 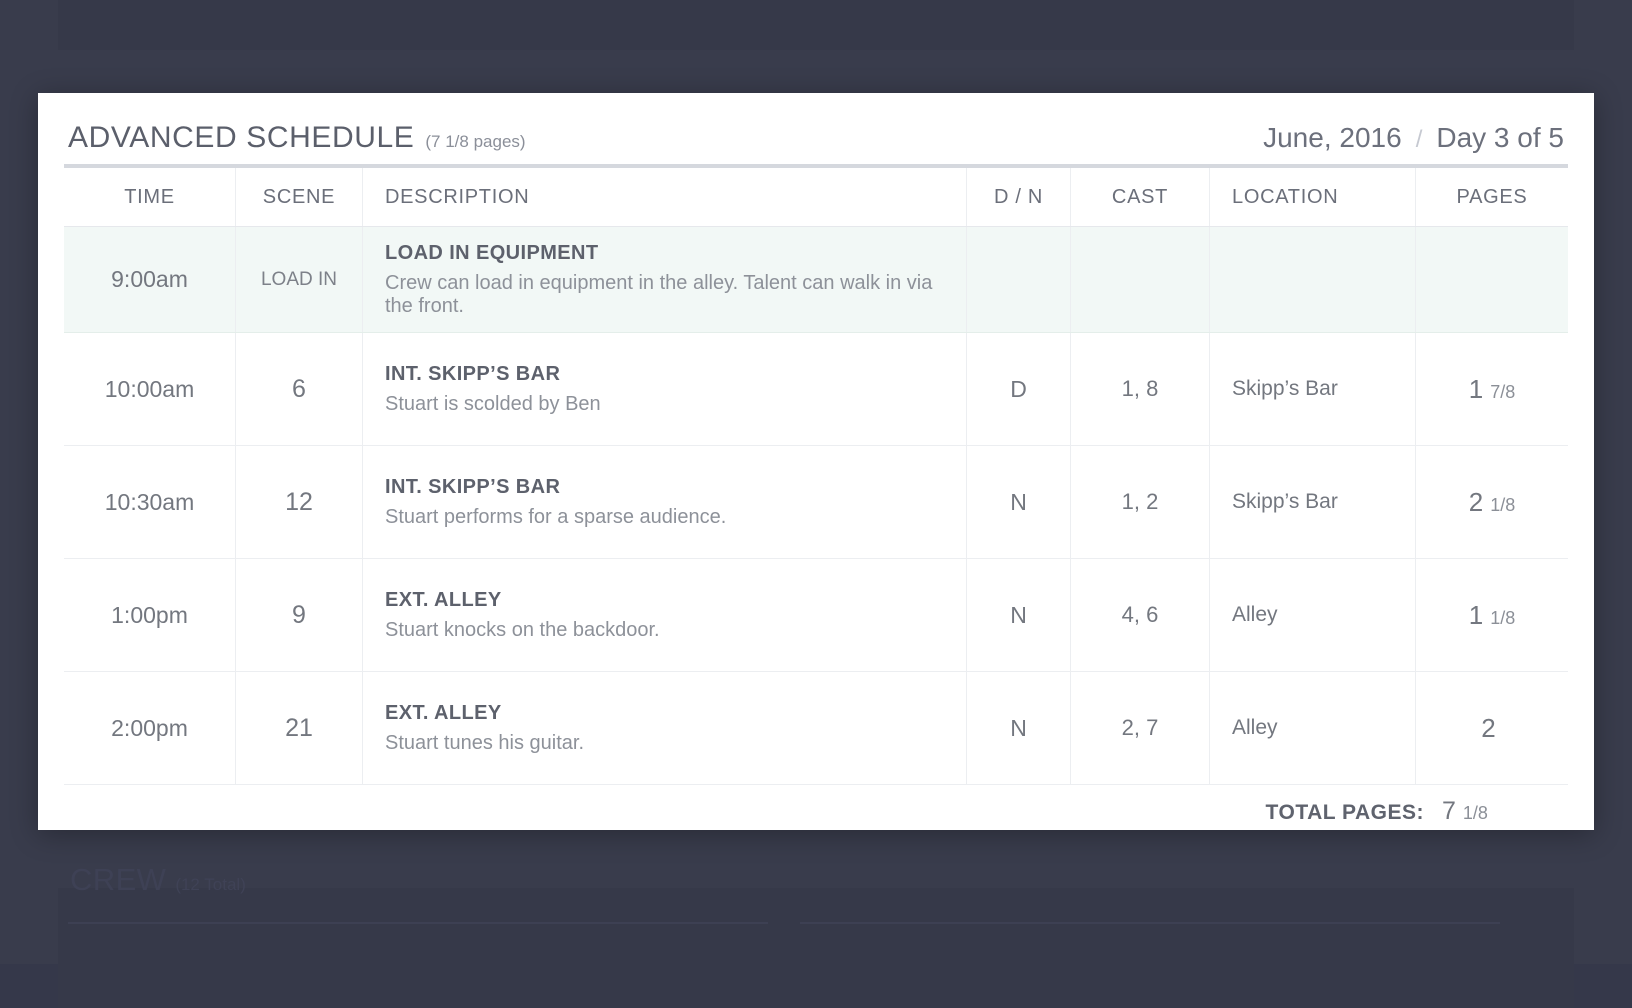 What do you see at coordinates (1140, 279) in the screenshot?
I see `cell-cast` at bounding box center [1140, 279].